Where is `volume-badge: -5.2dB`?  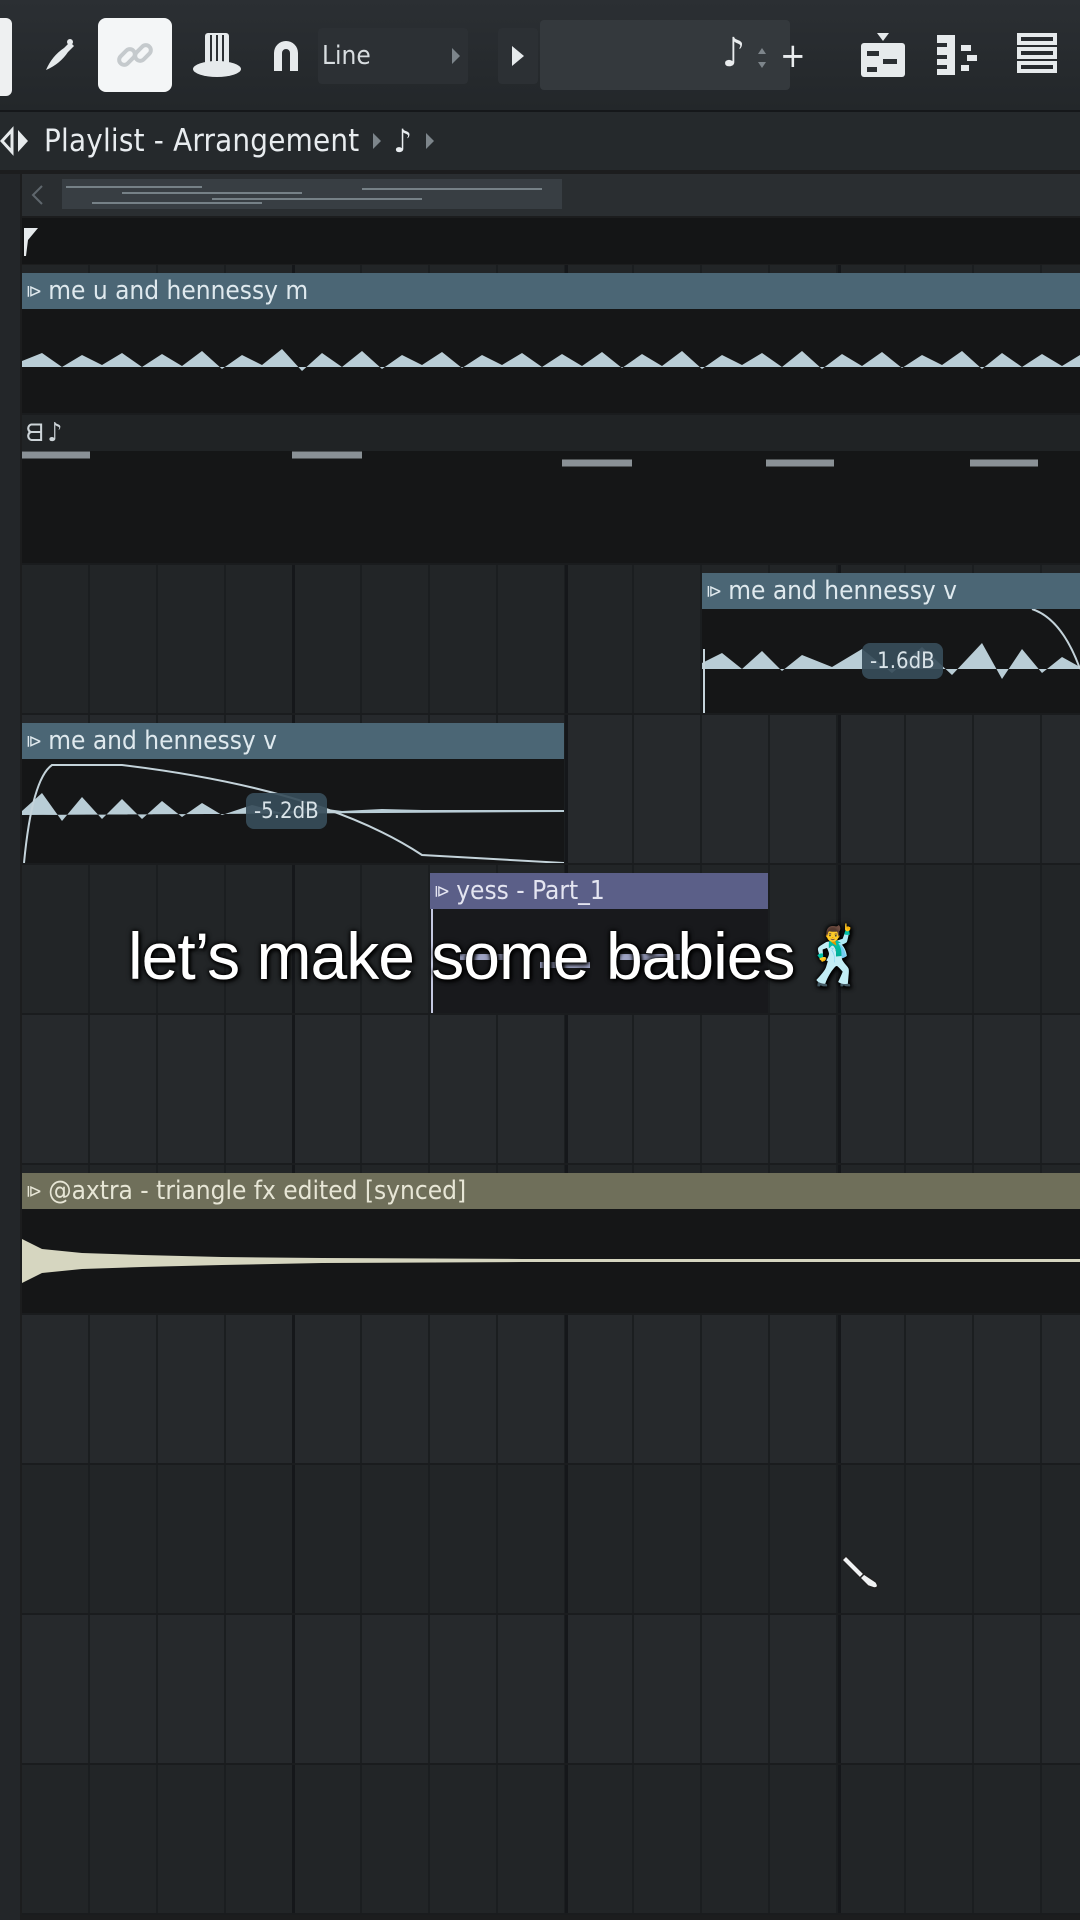
volume-badge: -5.2dB is located at coordinates (286, 811).